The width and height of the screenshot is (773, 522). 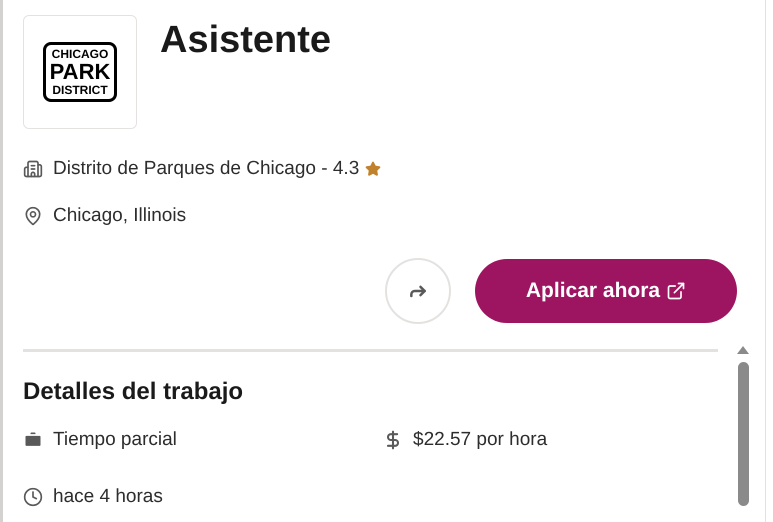 I want to click on location-text: Chicago, Illinois, so click(x=119, y=216).